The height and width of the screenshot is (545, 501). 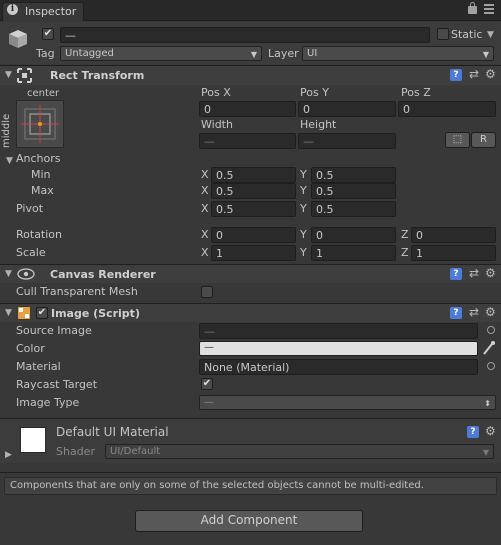 I want to click on shader-dropdown: UI/Default ▼, so click(x=299, y=451).